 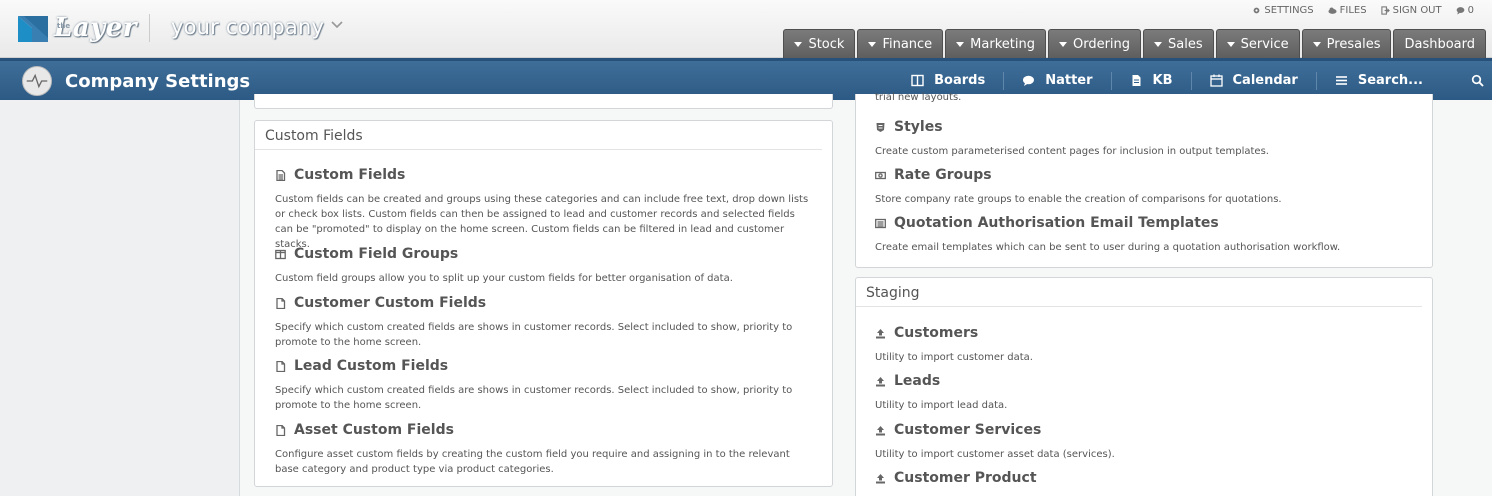 What do you see at coordinates (1144, 175) in the screenshot?
I see `item-header: Rate Groups` at bounding box center [1144, 175].